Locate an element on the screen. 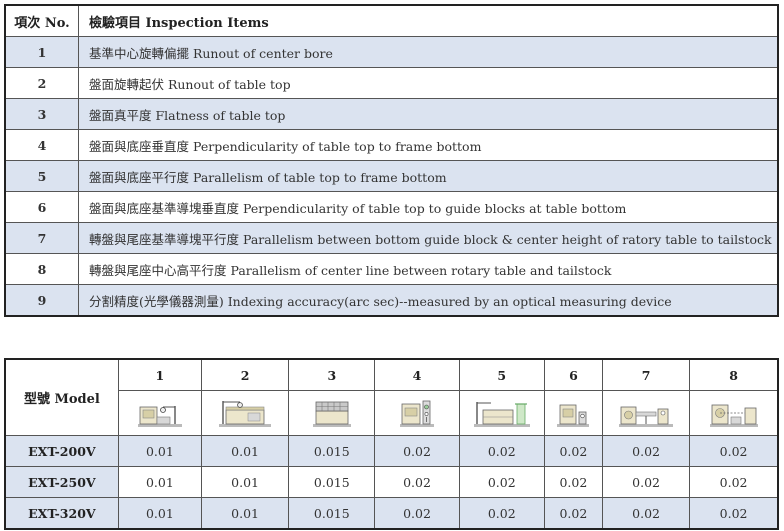 This screenshot has width=784, height=531. column-number: 5 is located at coordinates (501, 374).